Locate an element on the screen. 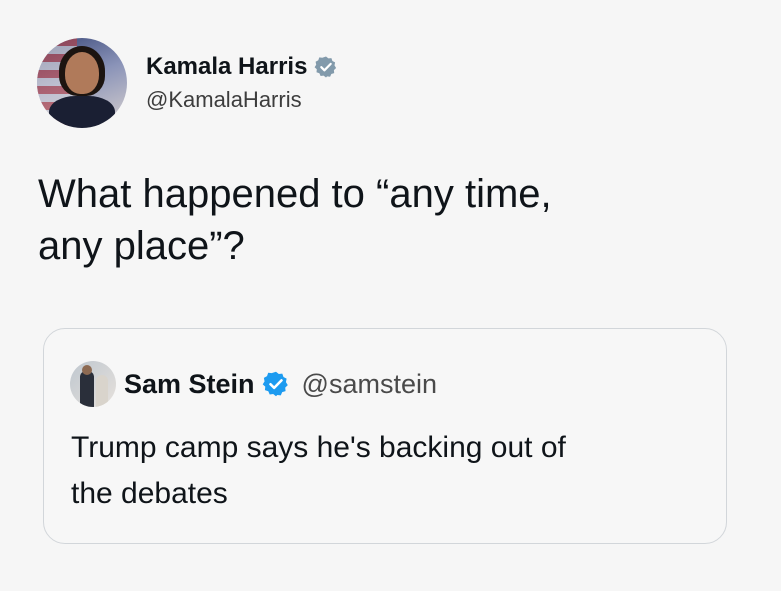 Image resolution: width=781 pixels, height=591 pixels. author-display-name: Kamala Harris is located at coordinates (226, 67).